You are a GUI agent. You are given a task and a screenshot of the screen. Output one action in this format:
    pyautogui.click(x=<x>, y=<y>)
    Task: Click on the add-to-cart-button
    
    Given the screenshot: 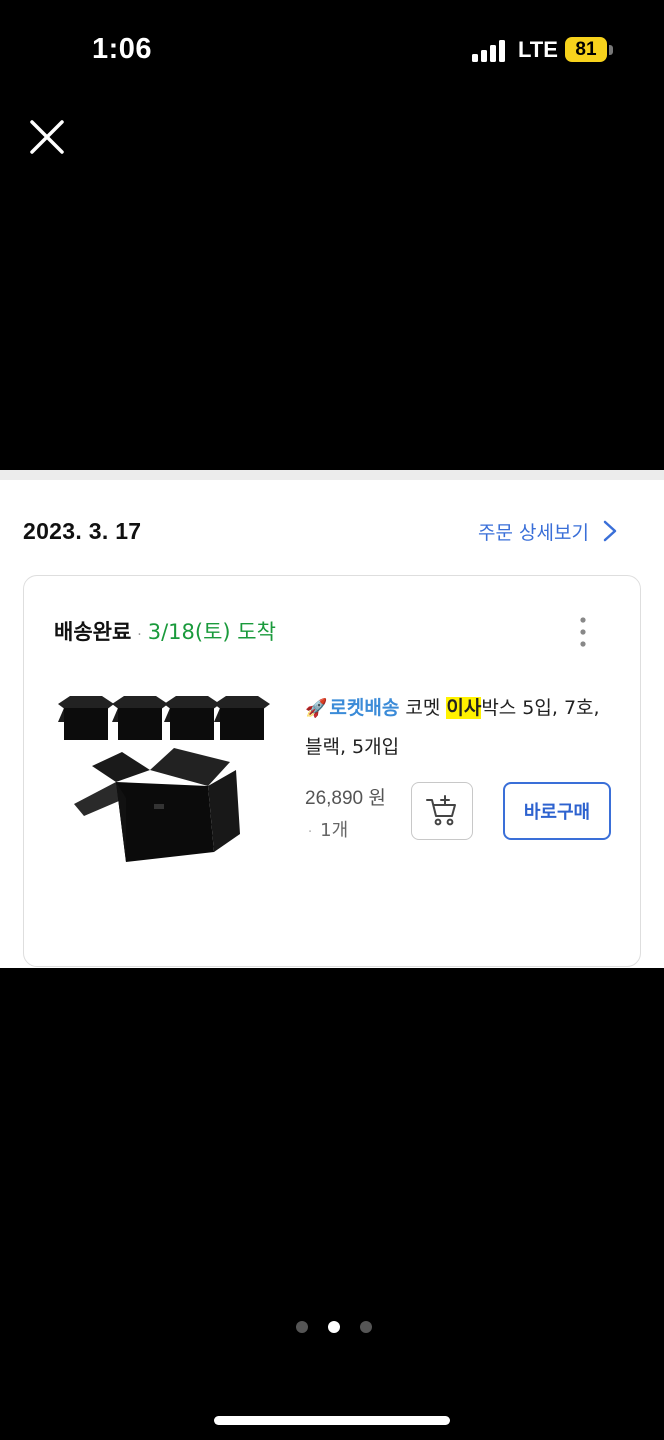 What is the action you would take?
    pyautogui.click(x=442, y=811)
    